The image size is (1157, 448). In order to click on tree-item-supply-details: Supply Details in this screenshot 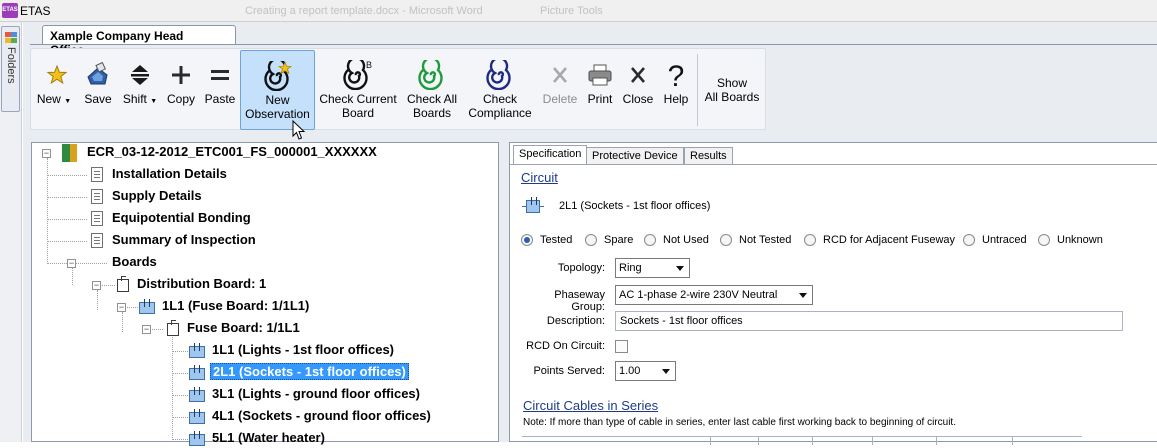, I will do `click(157, 196)`.